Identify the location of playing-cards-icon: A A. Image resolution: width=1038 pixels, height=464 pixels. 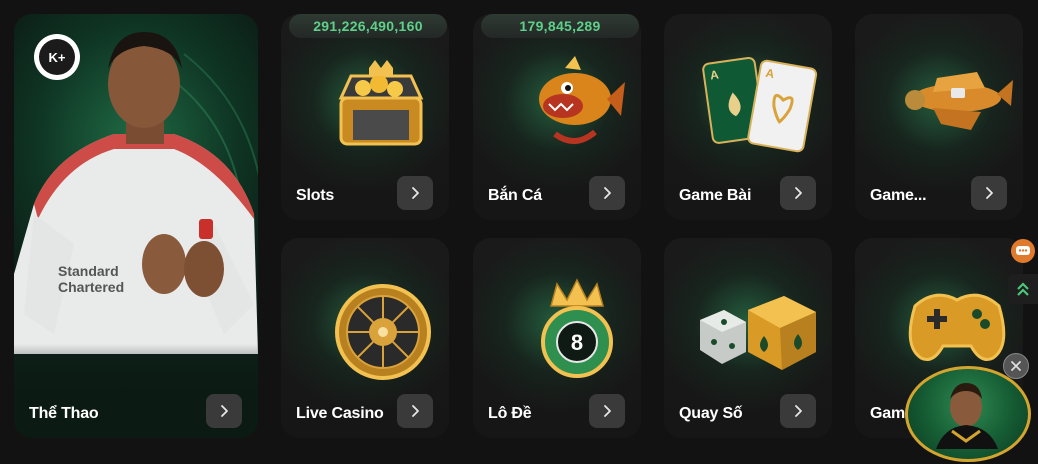
(760, 104).